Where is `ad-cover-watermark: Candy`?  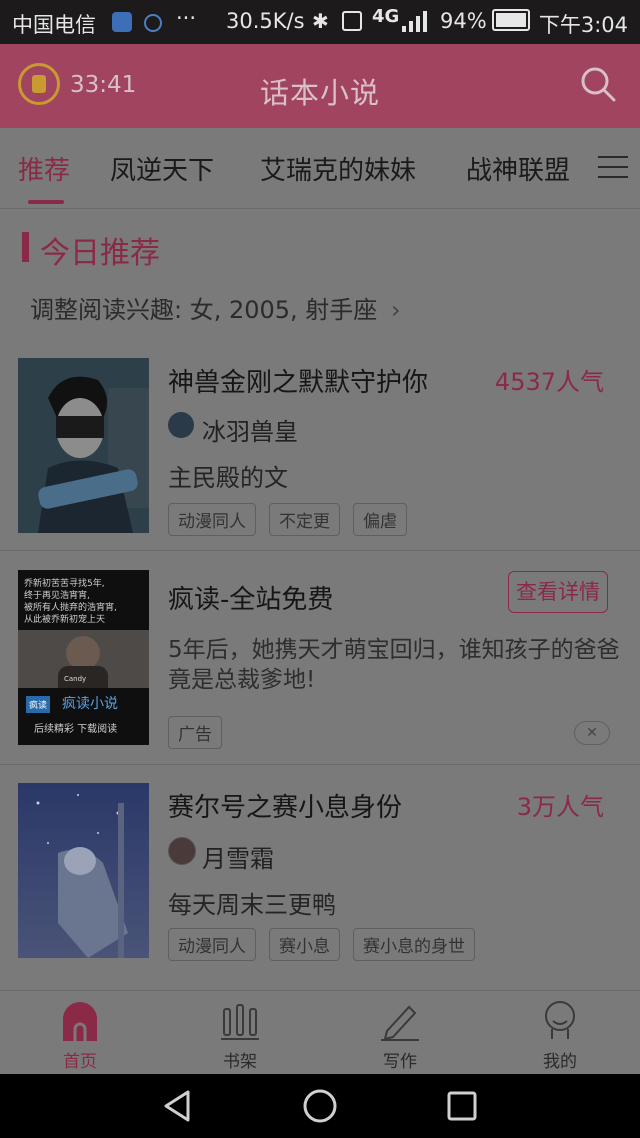
ad-cover-watermark: Candy is located at coordinates (75, 679).